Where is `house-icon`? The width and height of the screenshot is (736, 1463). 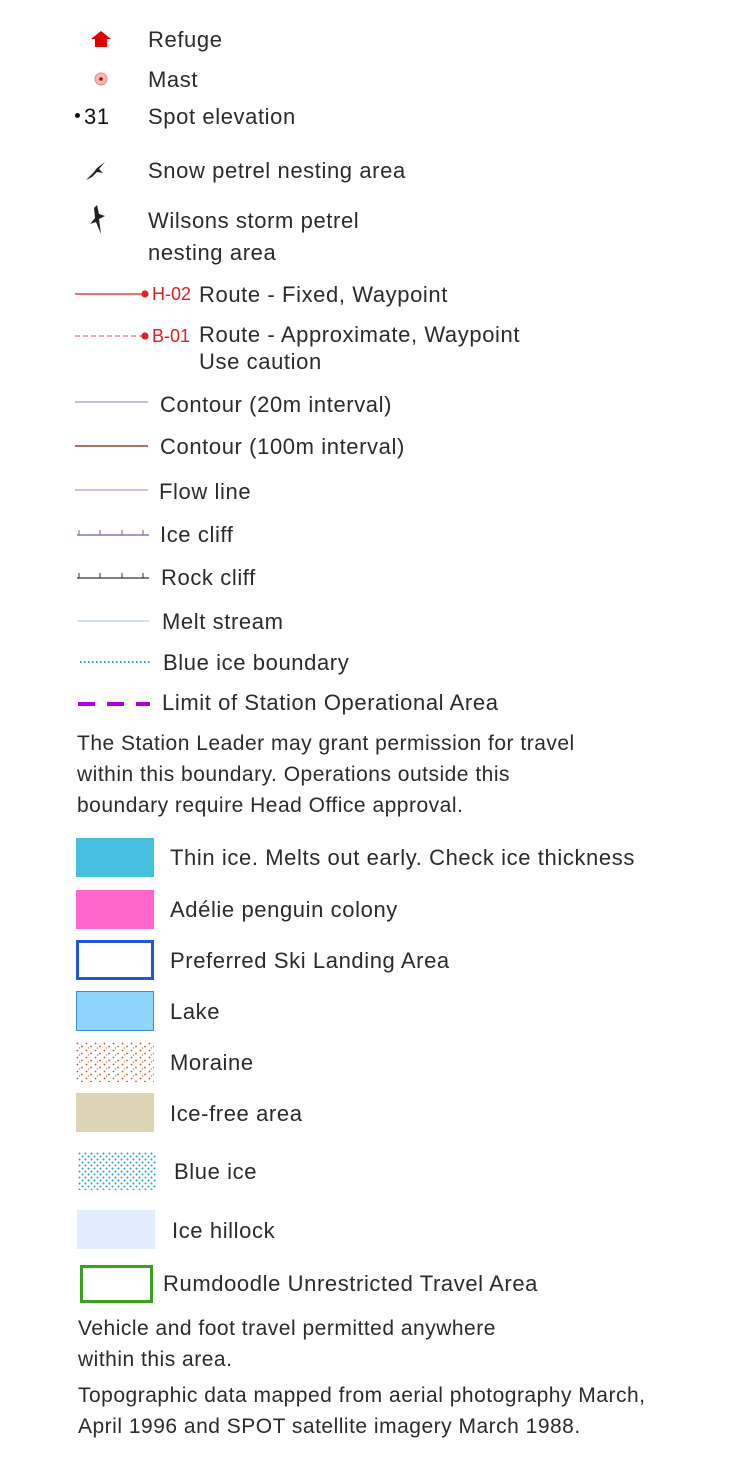
house-icon is located at coordinates (101, 39).